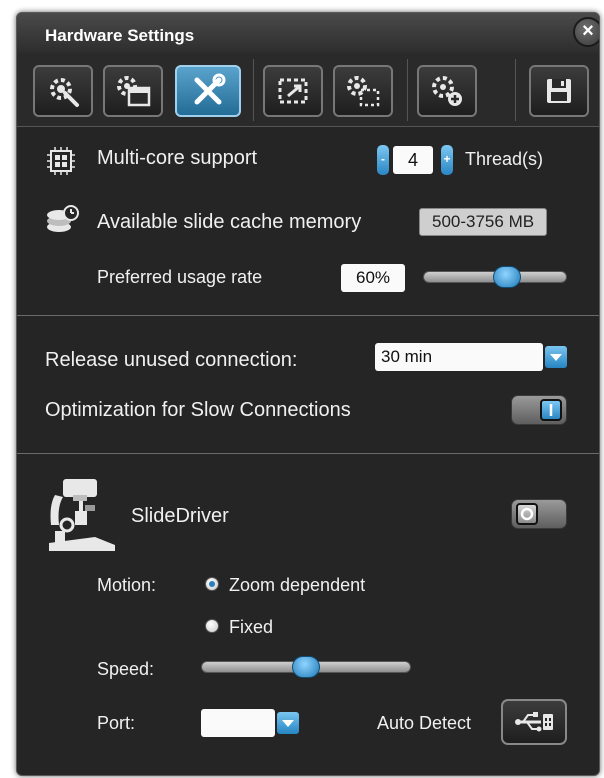  I want to click on region-settings-button, so click(293, 91).